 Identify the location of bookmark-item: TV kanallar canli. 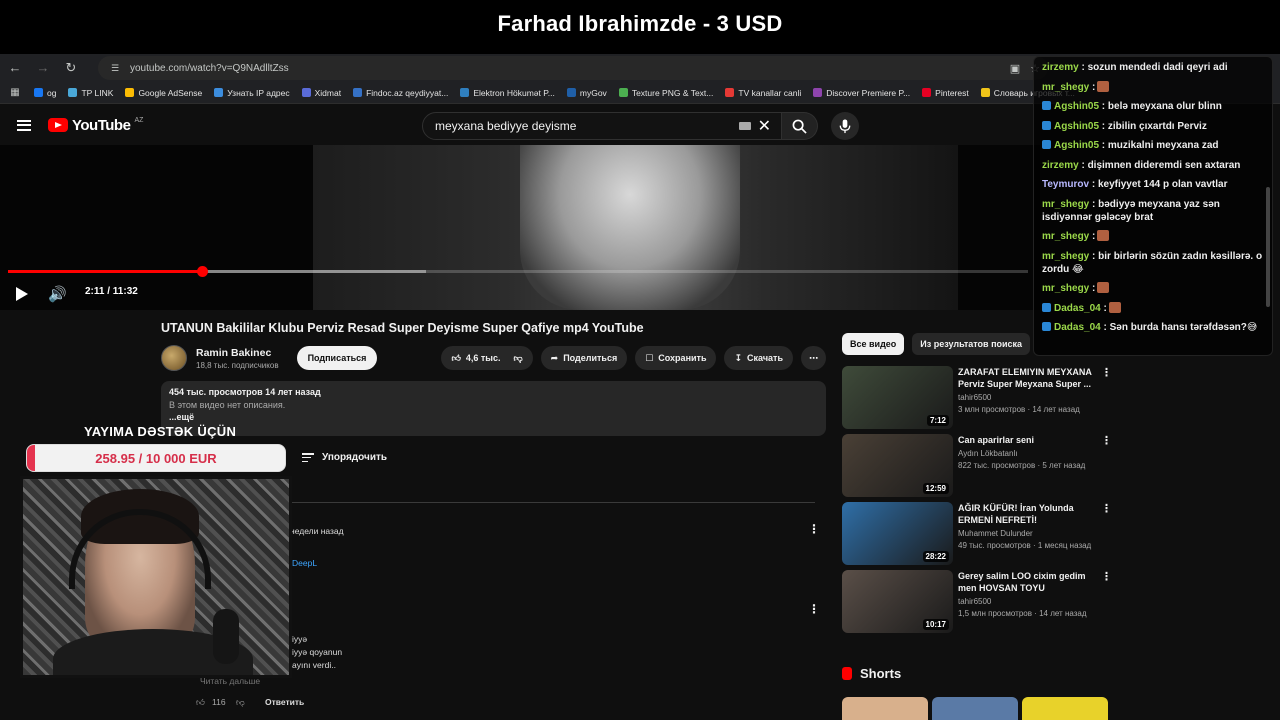
(763, 93).